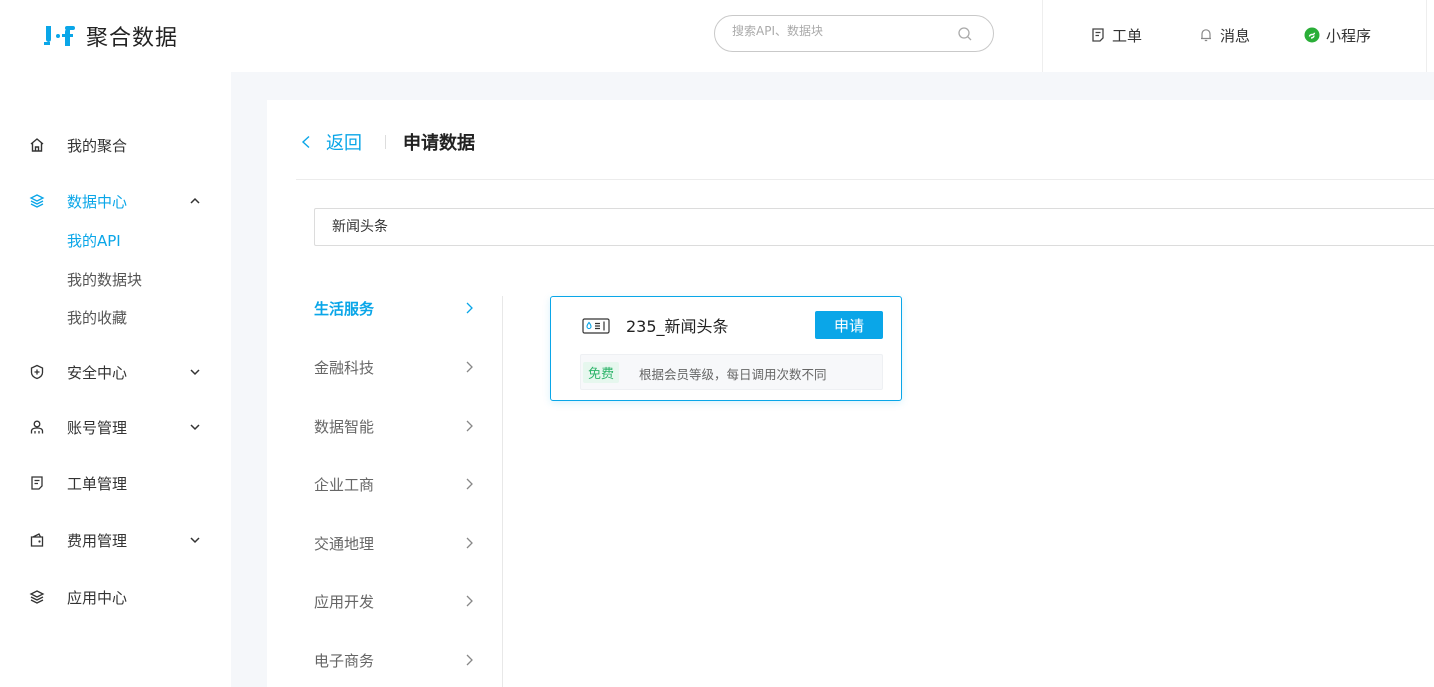 The width and height of the screenshot is (1434, 687). Describe the element at coordinates (399, 661) in the screenshot. I see `category-item-ecommerce: 电子商务` at that location.